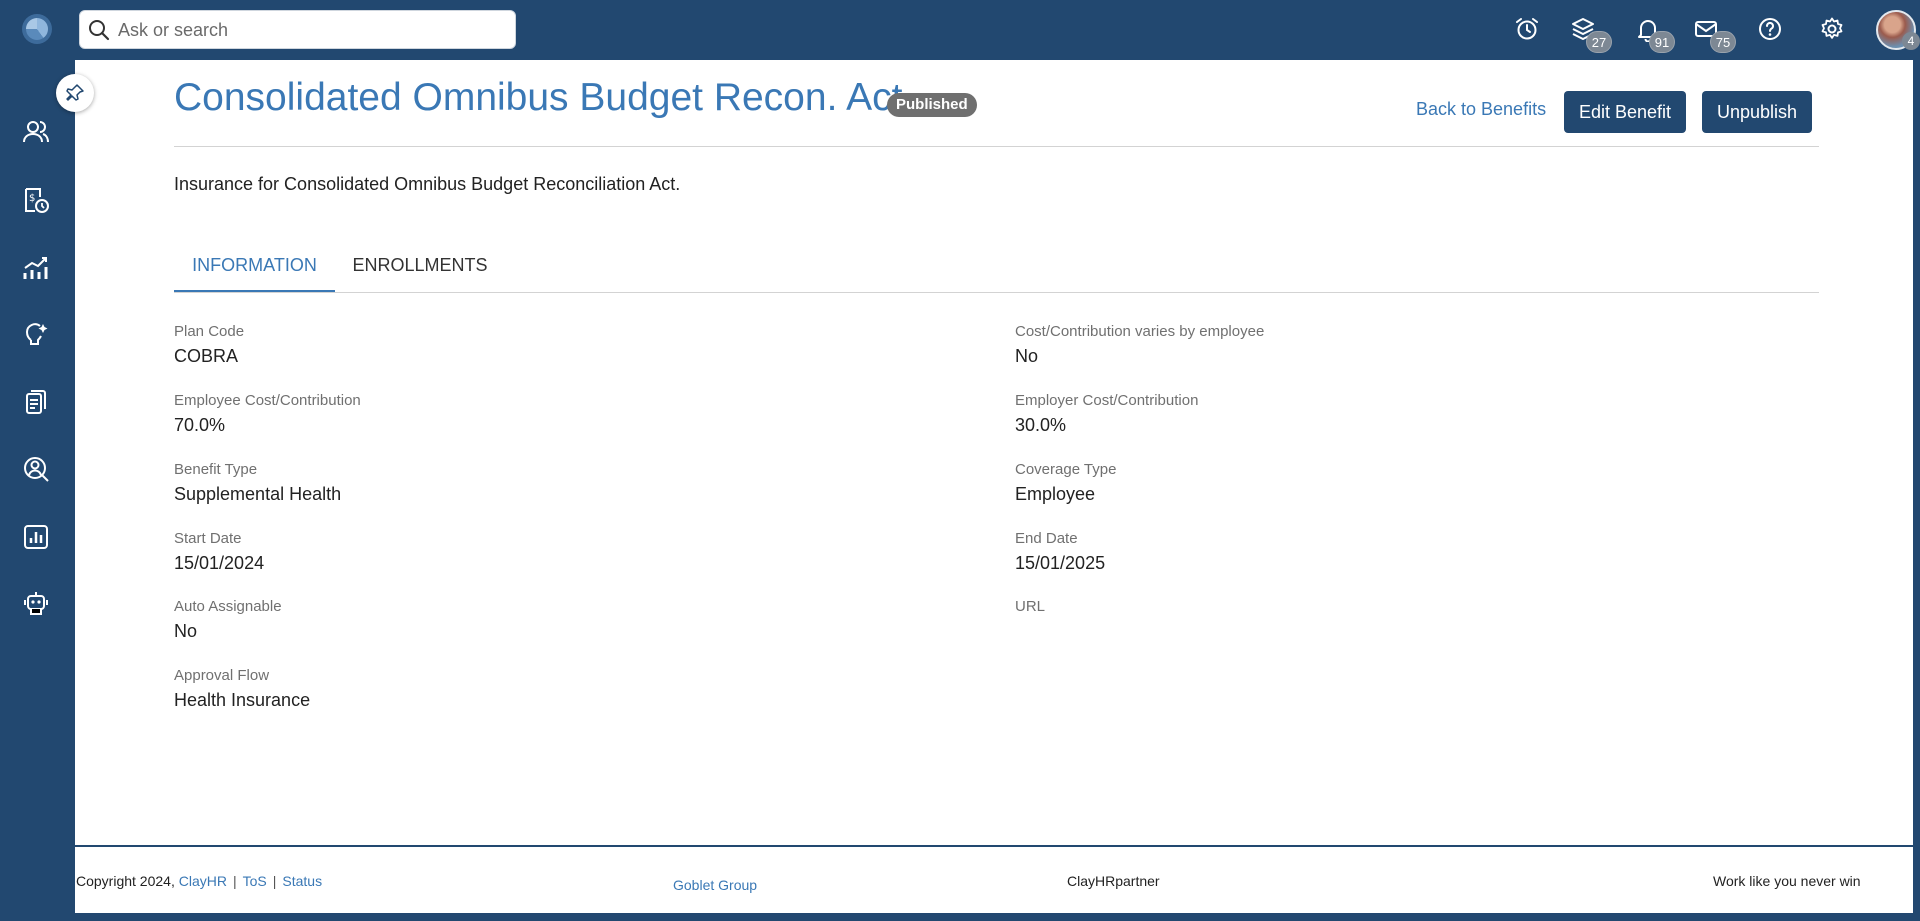  I want to click on footer-tagline: Work like you never win, so click(1787, 881).